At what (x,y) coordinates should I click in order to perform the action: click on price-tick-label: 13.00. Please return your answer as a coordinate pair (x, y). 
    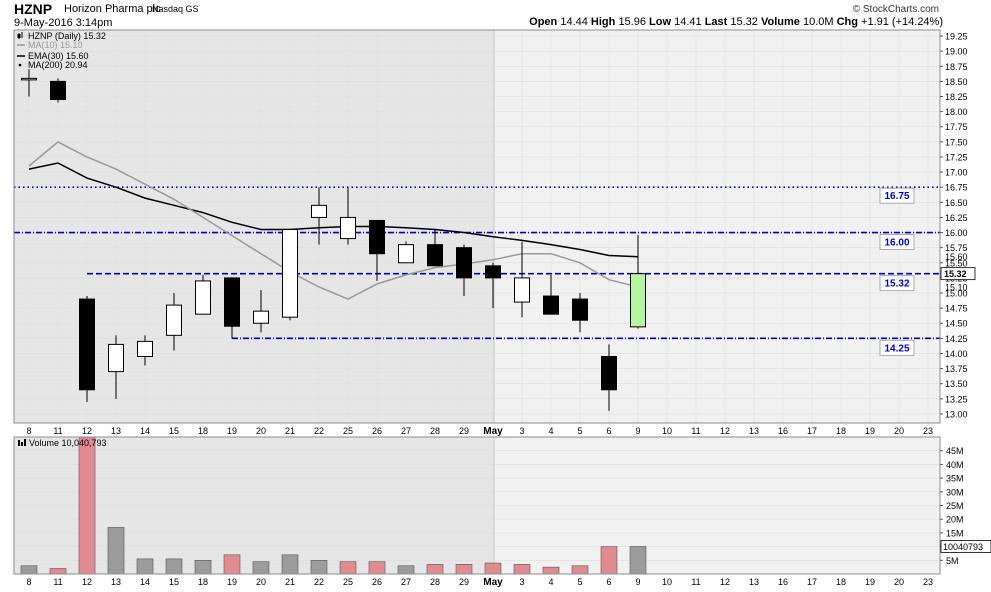
    Looking at the image, I should click on (956, 414).